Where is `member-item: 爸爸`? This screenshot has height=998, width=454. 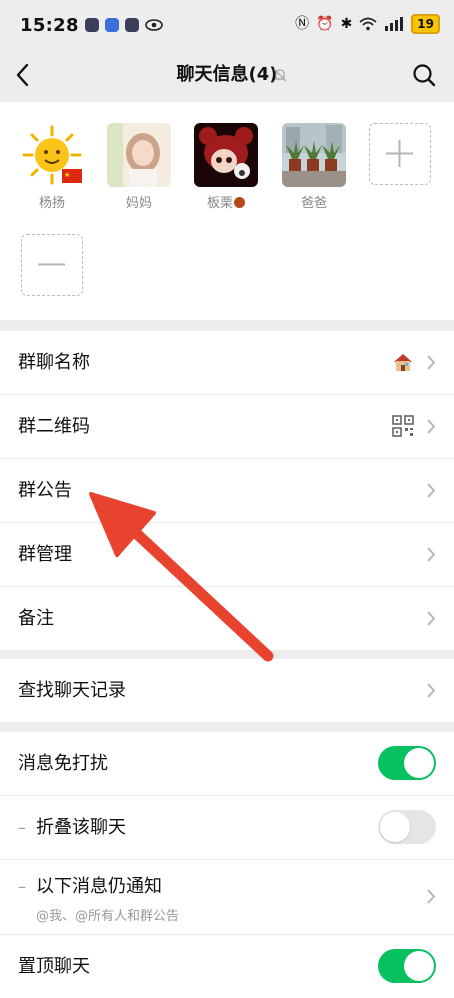
member-item: 爸爸 is located at coordinates (314, 167).